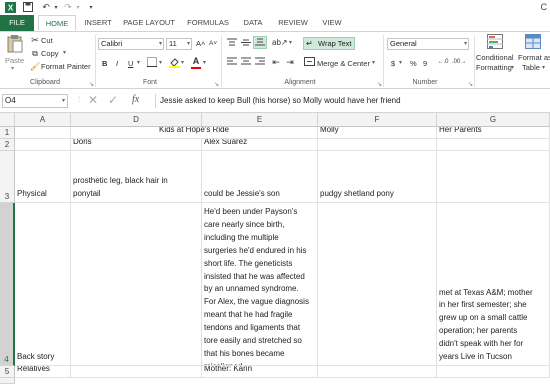  What do you see at coordinates (493, 372) in the screenshot?
I see `cell-g5` at bounding box center [493, 372].